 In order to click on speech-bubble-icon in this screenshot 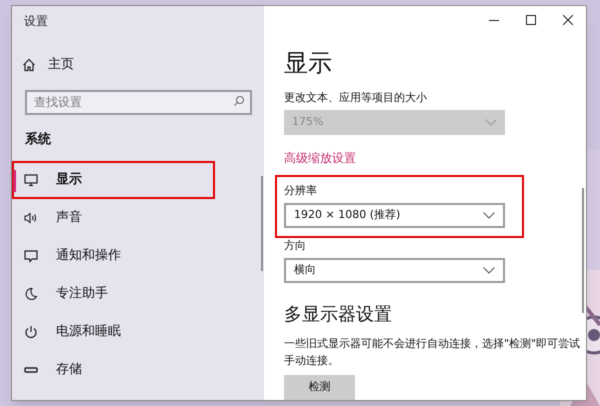, I will do `click(31, 256)`.